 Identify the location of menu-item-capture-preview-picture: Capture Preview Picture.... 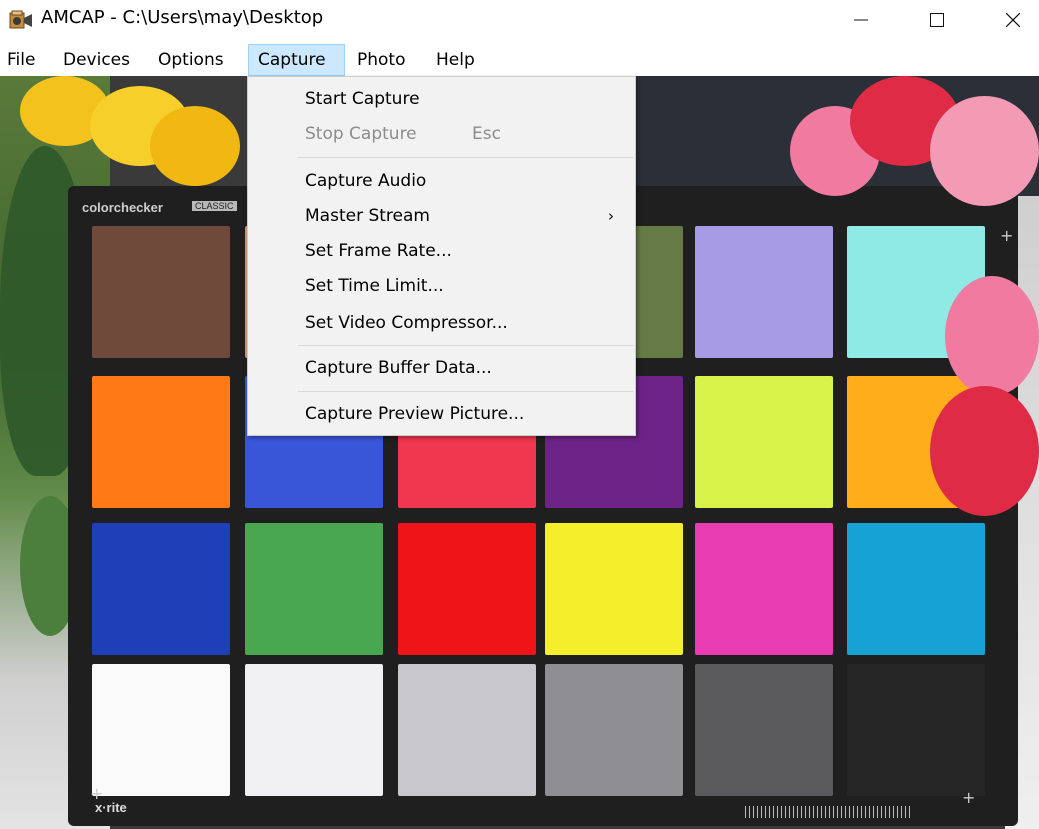
(441, 414).